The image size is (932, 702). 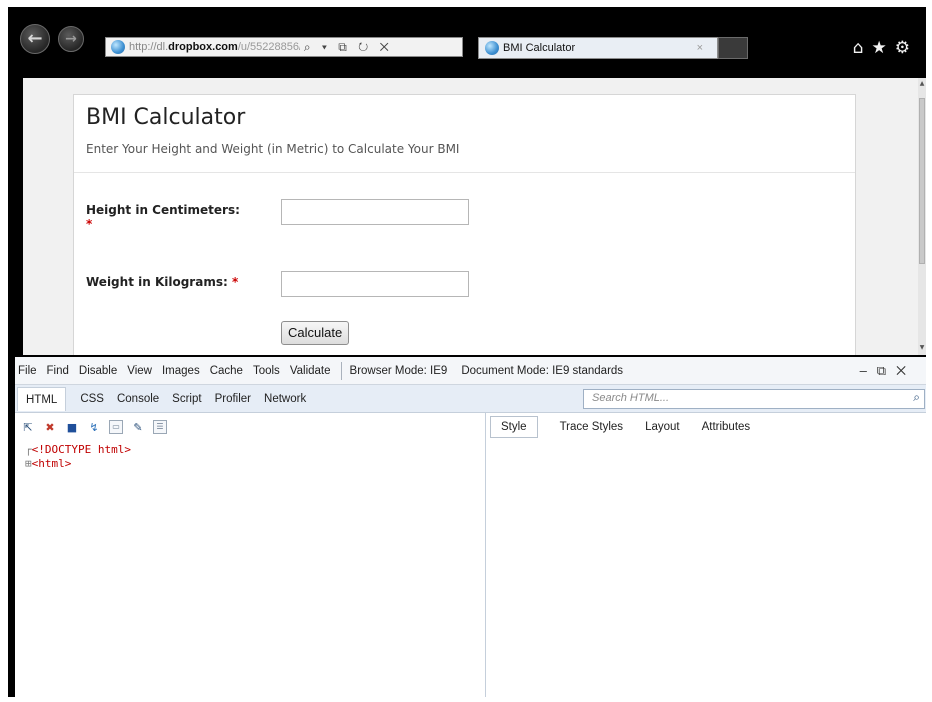 I want to click on restore-icon: ⧉, so click(x=886, y=370).